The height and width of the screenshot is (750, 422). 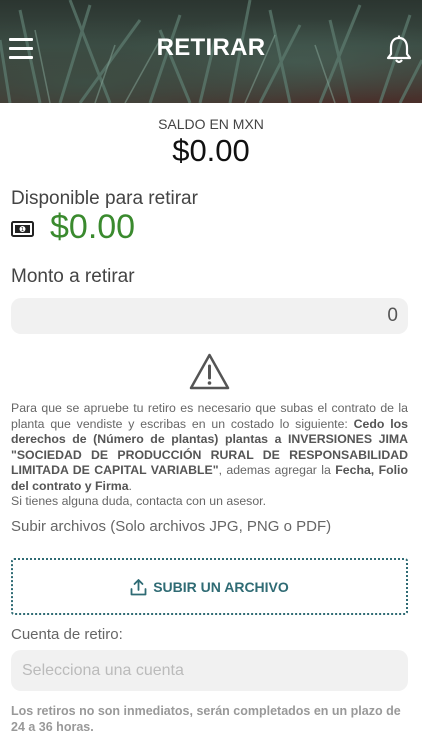 I want to click on cash-icon: 1, so click(x=22, y=229).